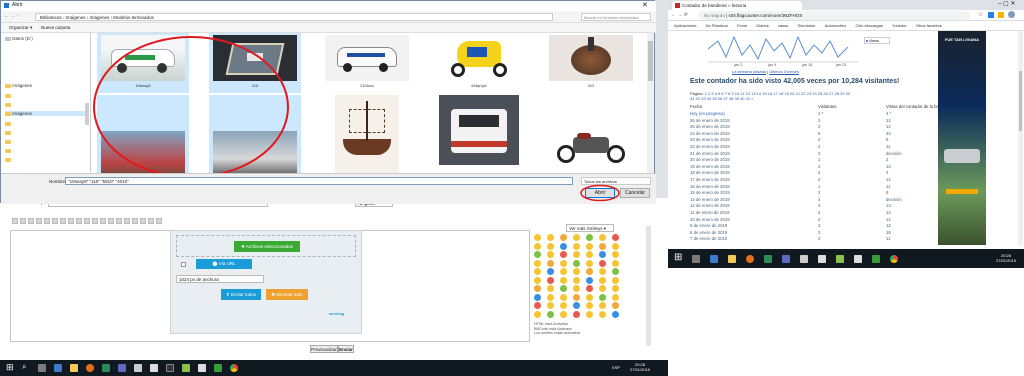  What do you see at coordinates (707, 113) in the screenshot?
I see `cell-date: Hoy (en progreso)` at bounding box center [707, 113].